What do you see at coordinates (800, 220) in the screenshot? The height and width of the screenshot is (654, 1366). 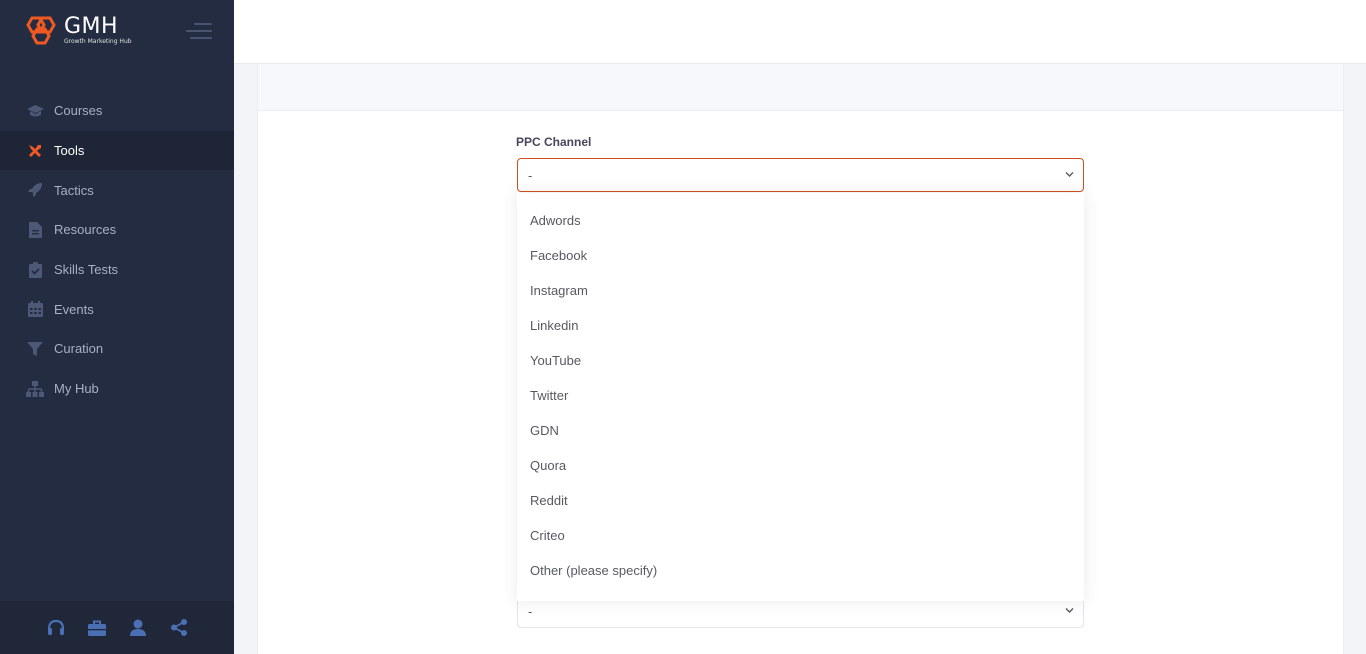 I see `dropdown-option-adwords: Adwords` at bounding box center [800, 220].